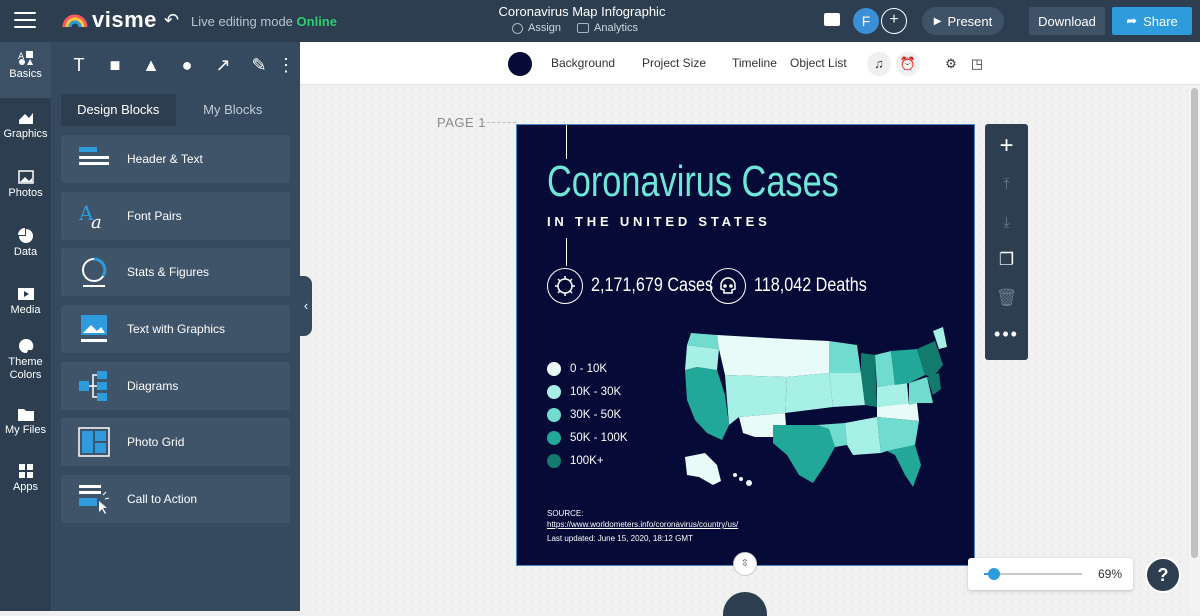 This screenshot has width=1200, height=616. Describe the element at coordinates (752, 356) in the screenshot. I see `map-region-north-mountain` at that location.